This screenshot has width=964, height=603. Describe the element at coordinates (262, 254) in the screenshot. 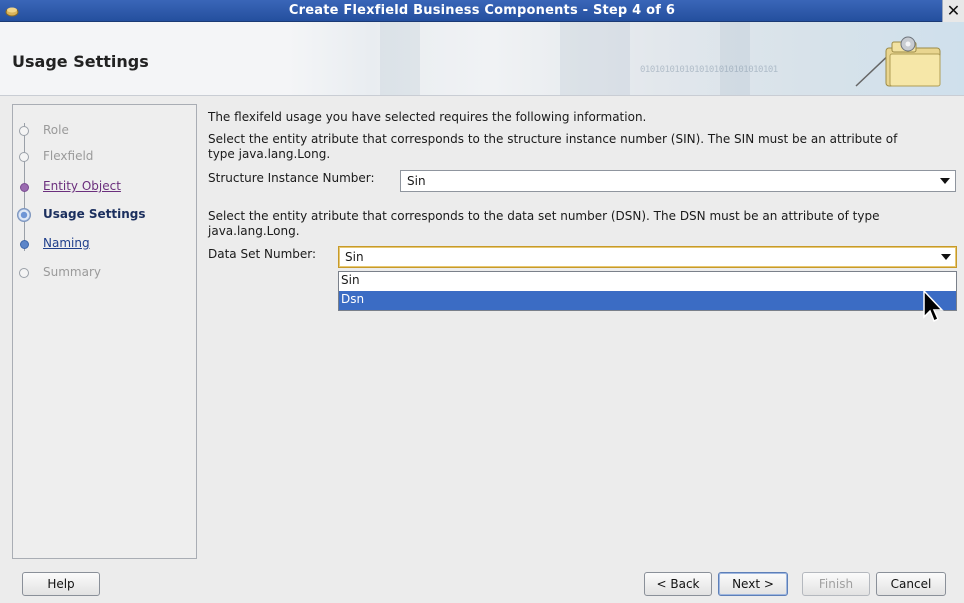

I see `dsn-label: Data Set Number:` at that location.